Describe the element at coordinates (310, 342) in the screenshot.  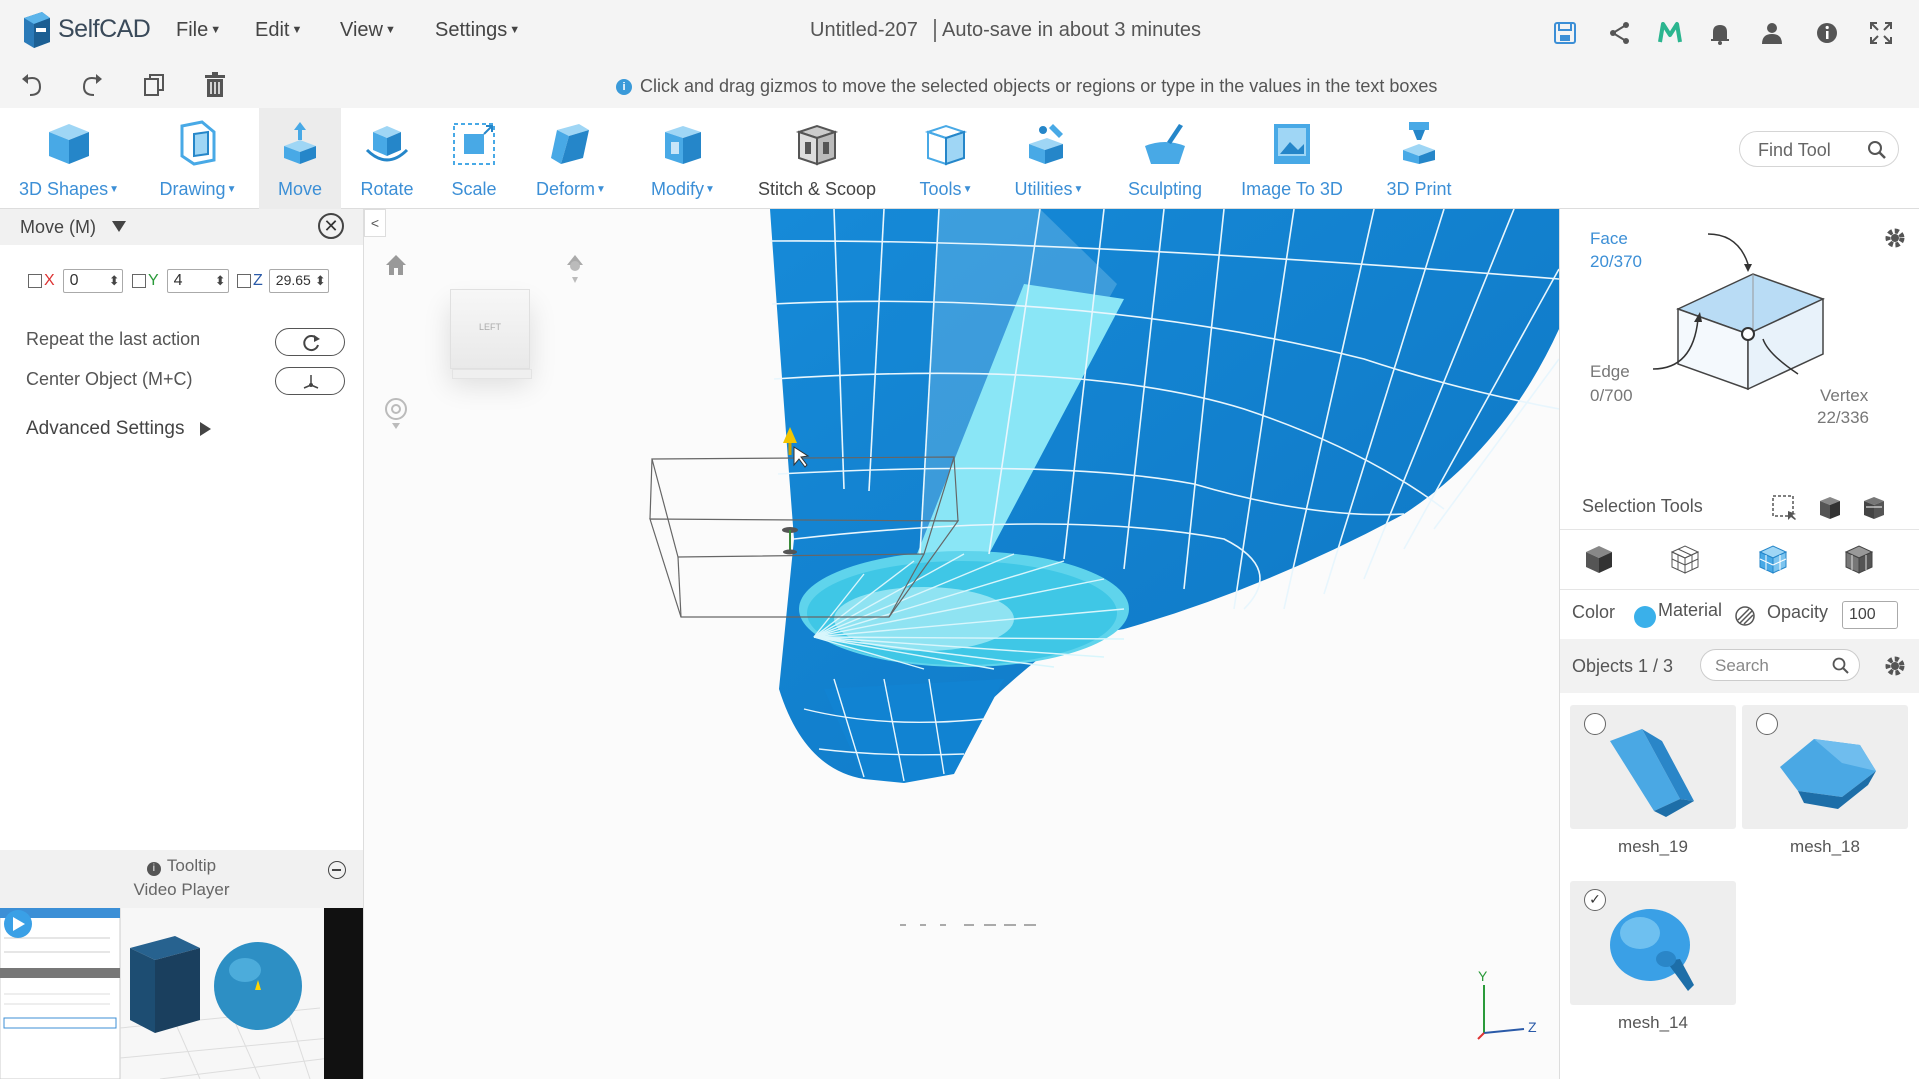
I see `repeat-last-action-button` at that location.